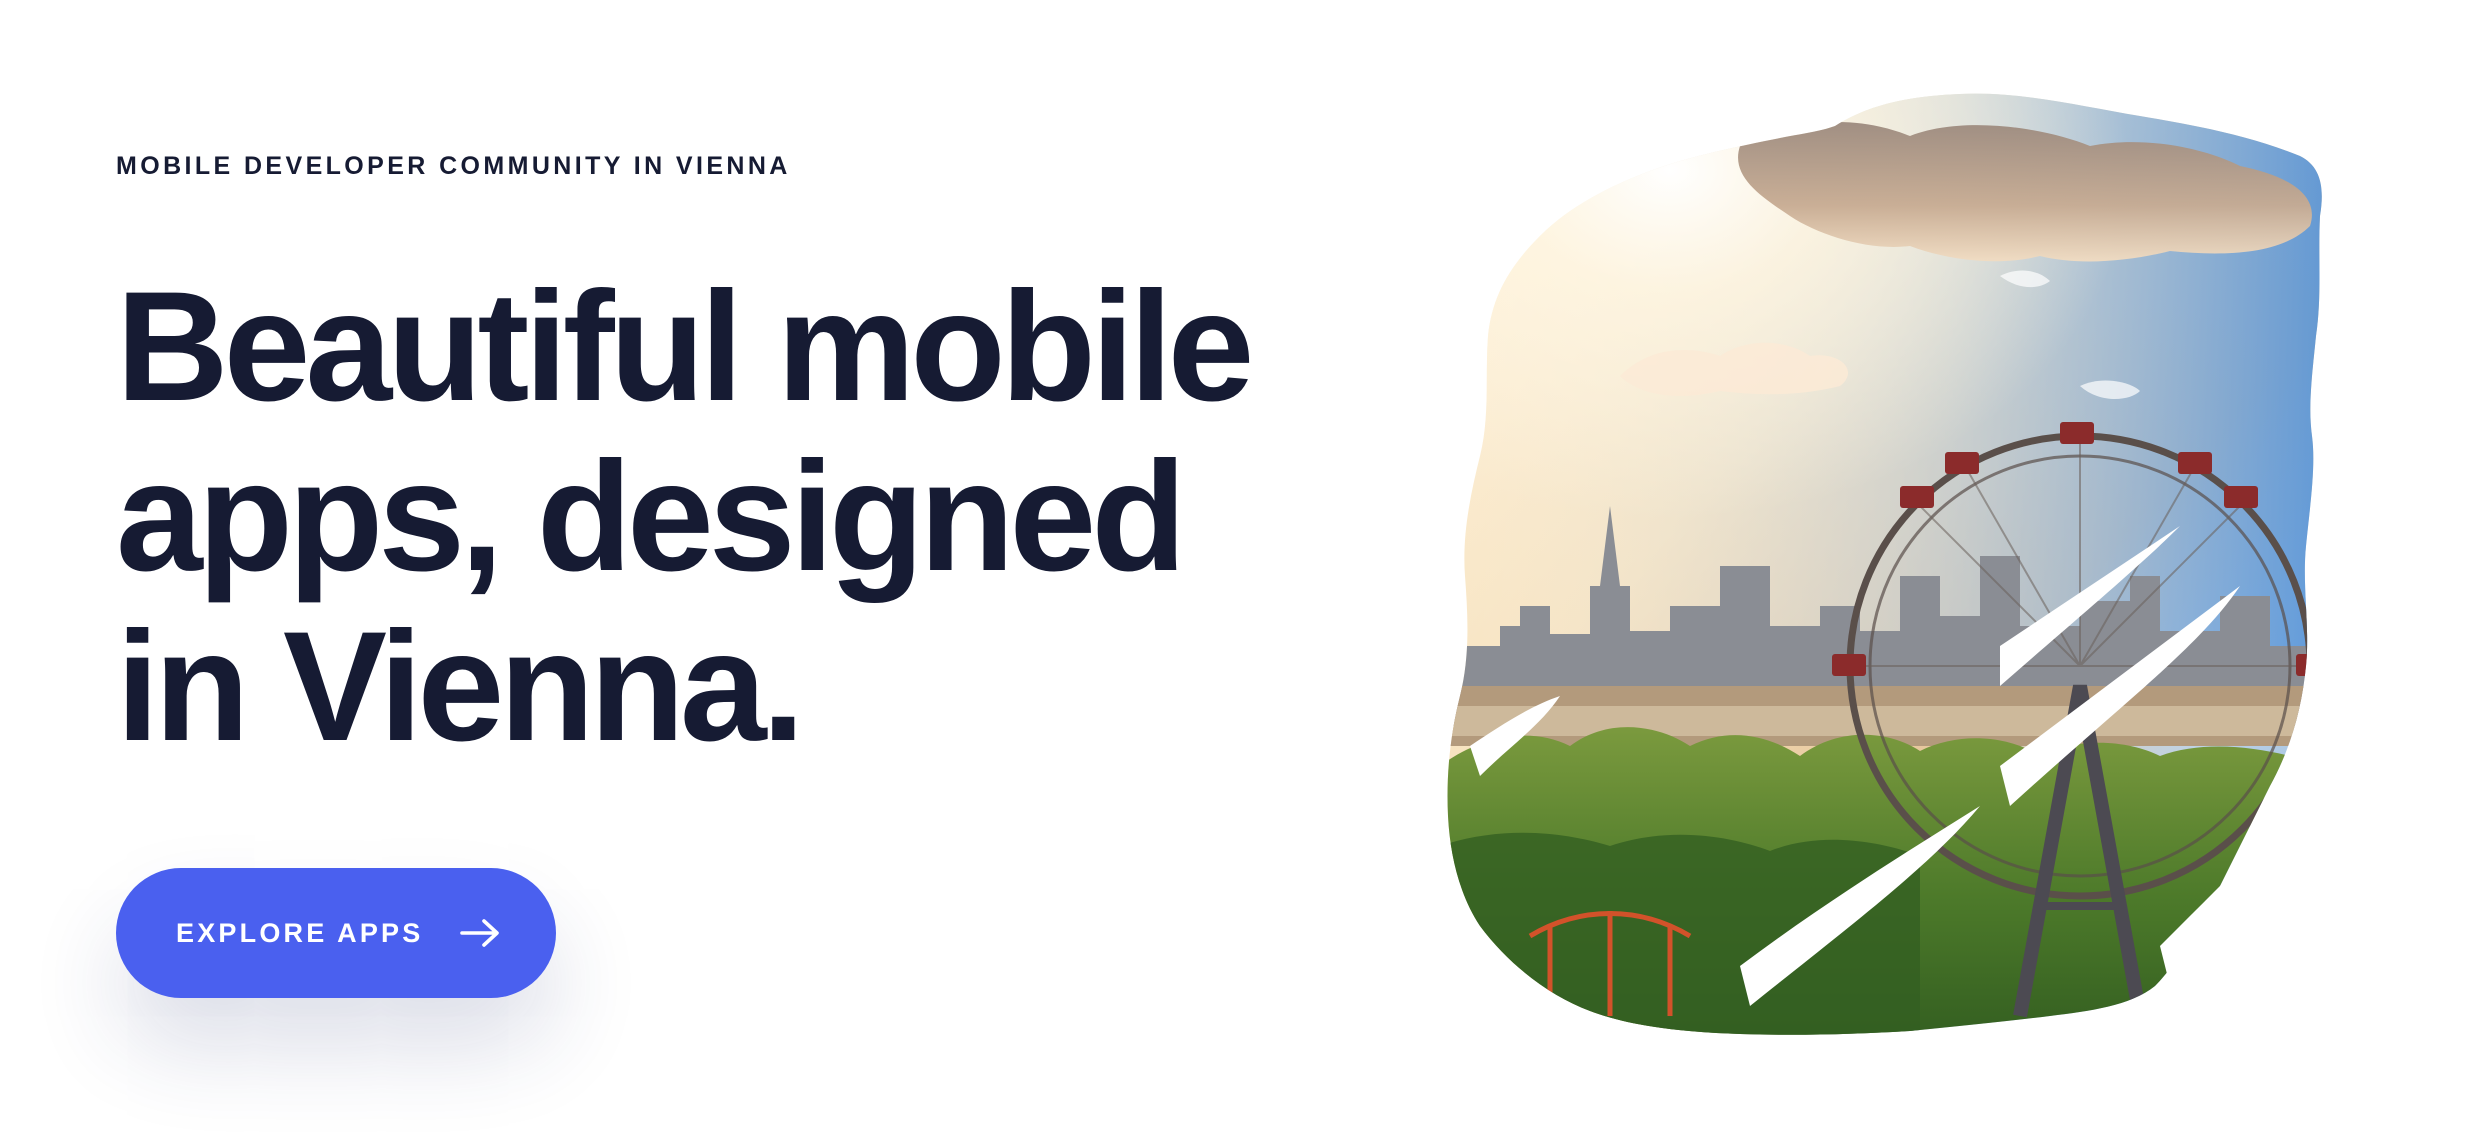 The image size is (2490, 1148). Describe the element at coordinates (651, 517) in the screenshot. I see `headline-line-2: apps, designed` at that location.